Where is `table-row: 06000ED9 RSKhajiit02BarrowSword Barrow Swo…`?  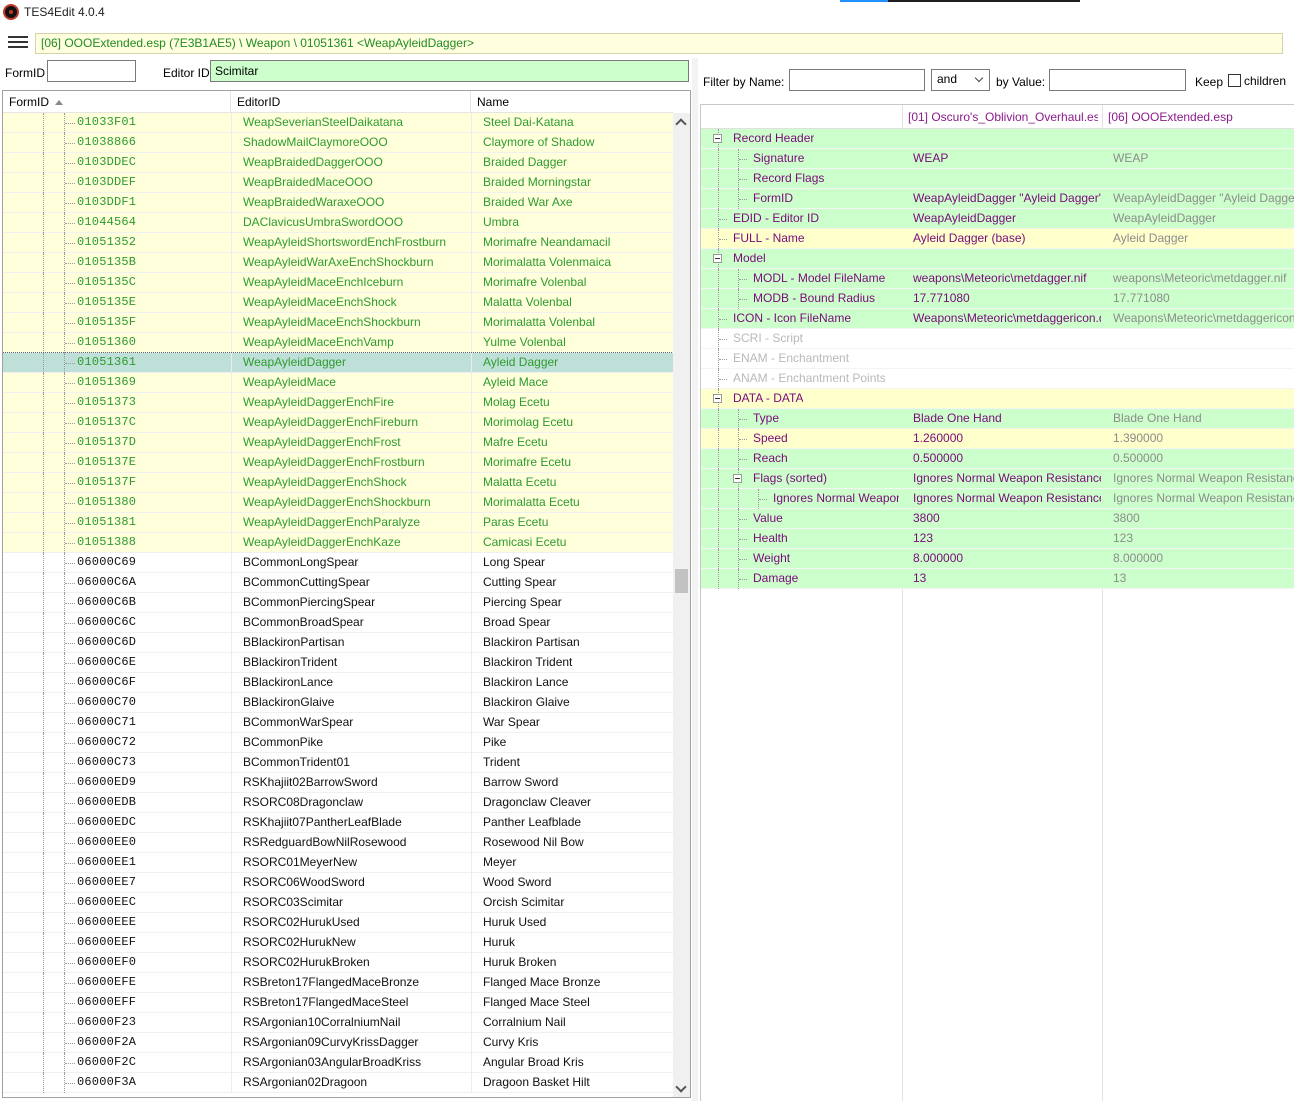
table-row: 06000ED9 RSKhajiit02BarrowSword Barrow Swo… is located at coordinates (338, 783).